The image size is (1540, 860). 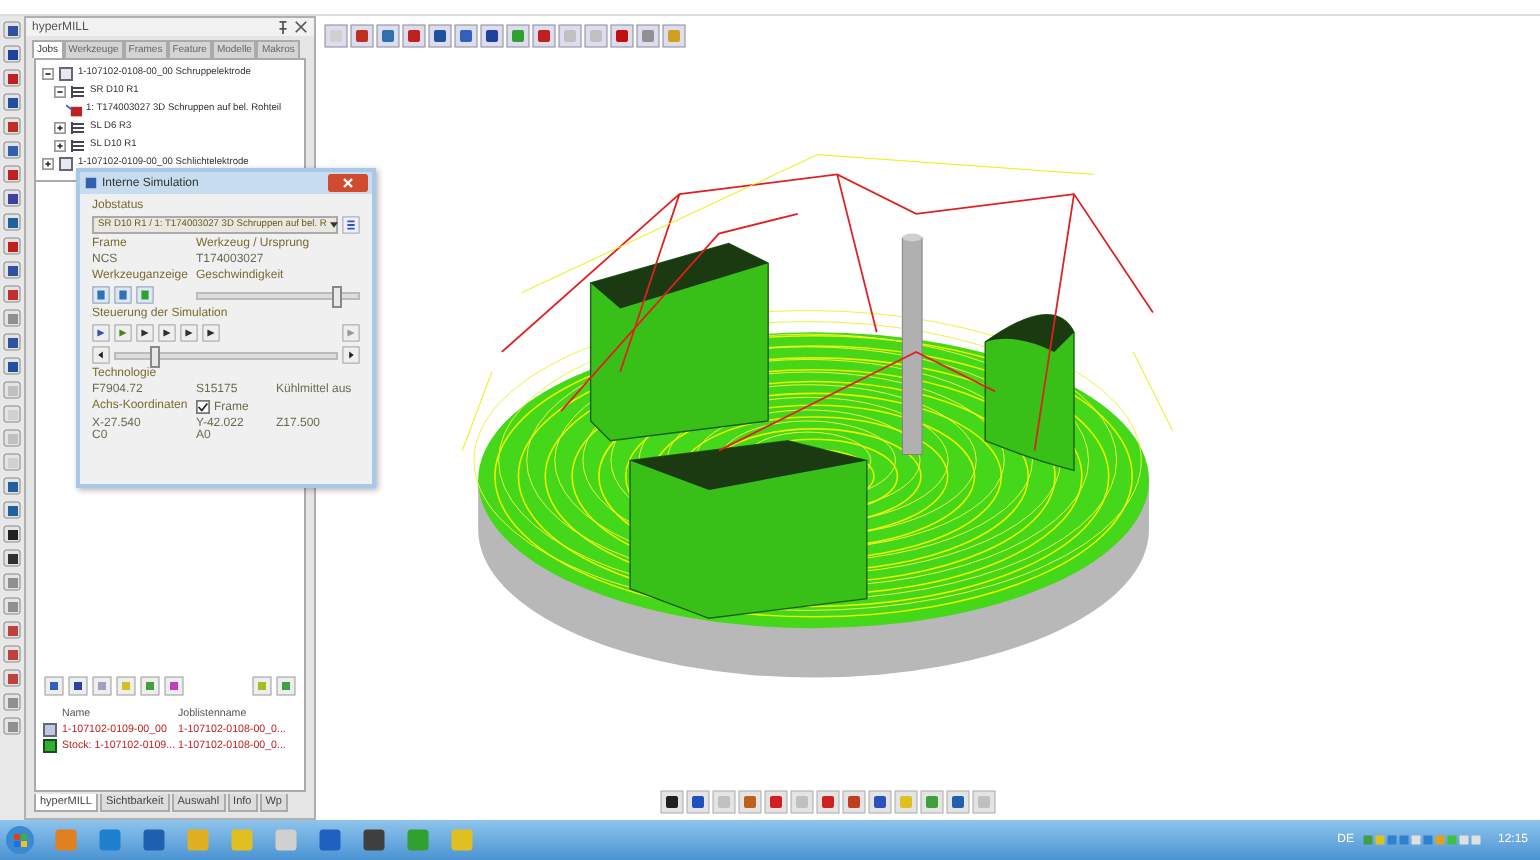 I want to click on close-button, so click(x=348, y=183).